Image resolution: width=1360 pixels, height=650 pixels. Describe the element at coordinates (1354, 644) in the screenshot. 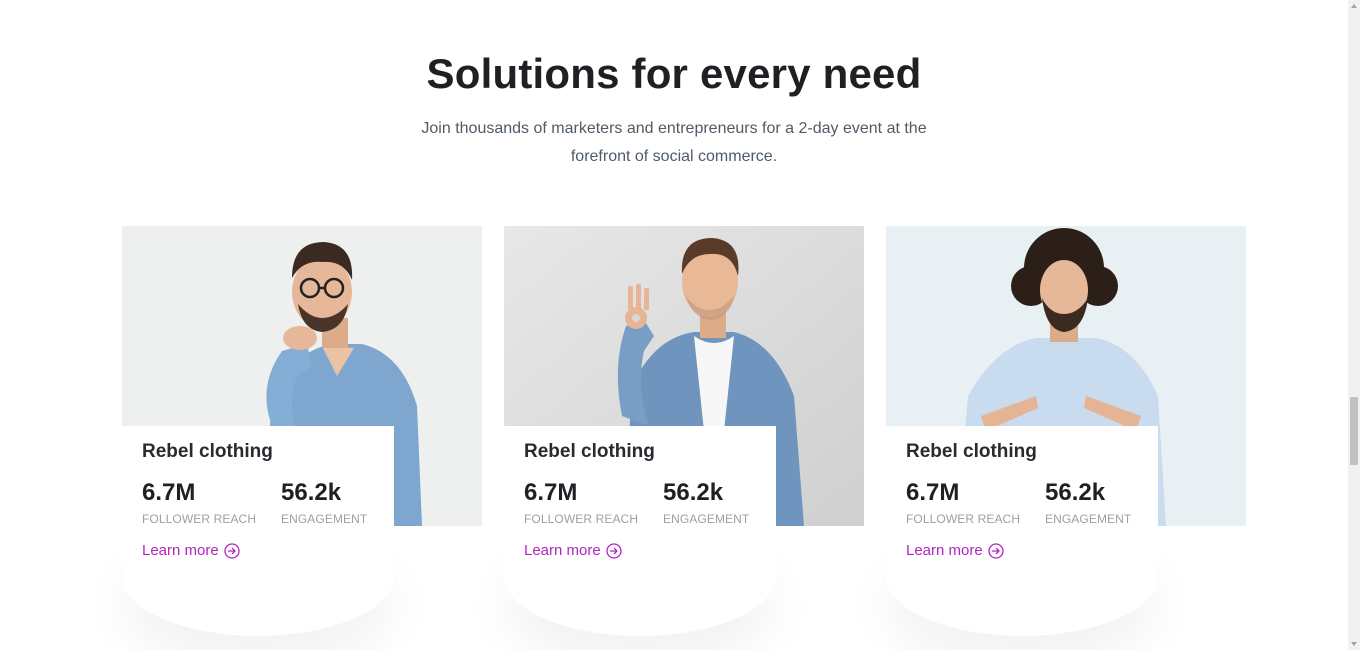

I see `scroll-down-arrow-icon` at that location.